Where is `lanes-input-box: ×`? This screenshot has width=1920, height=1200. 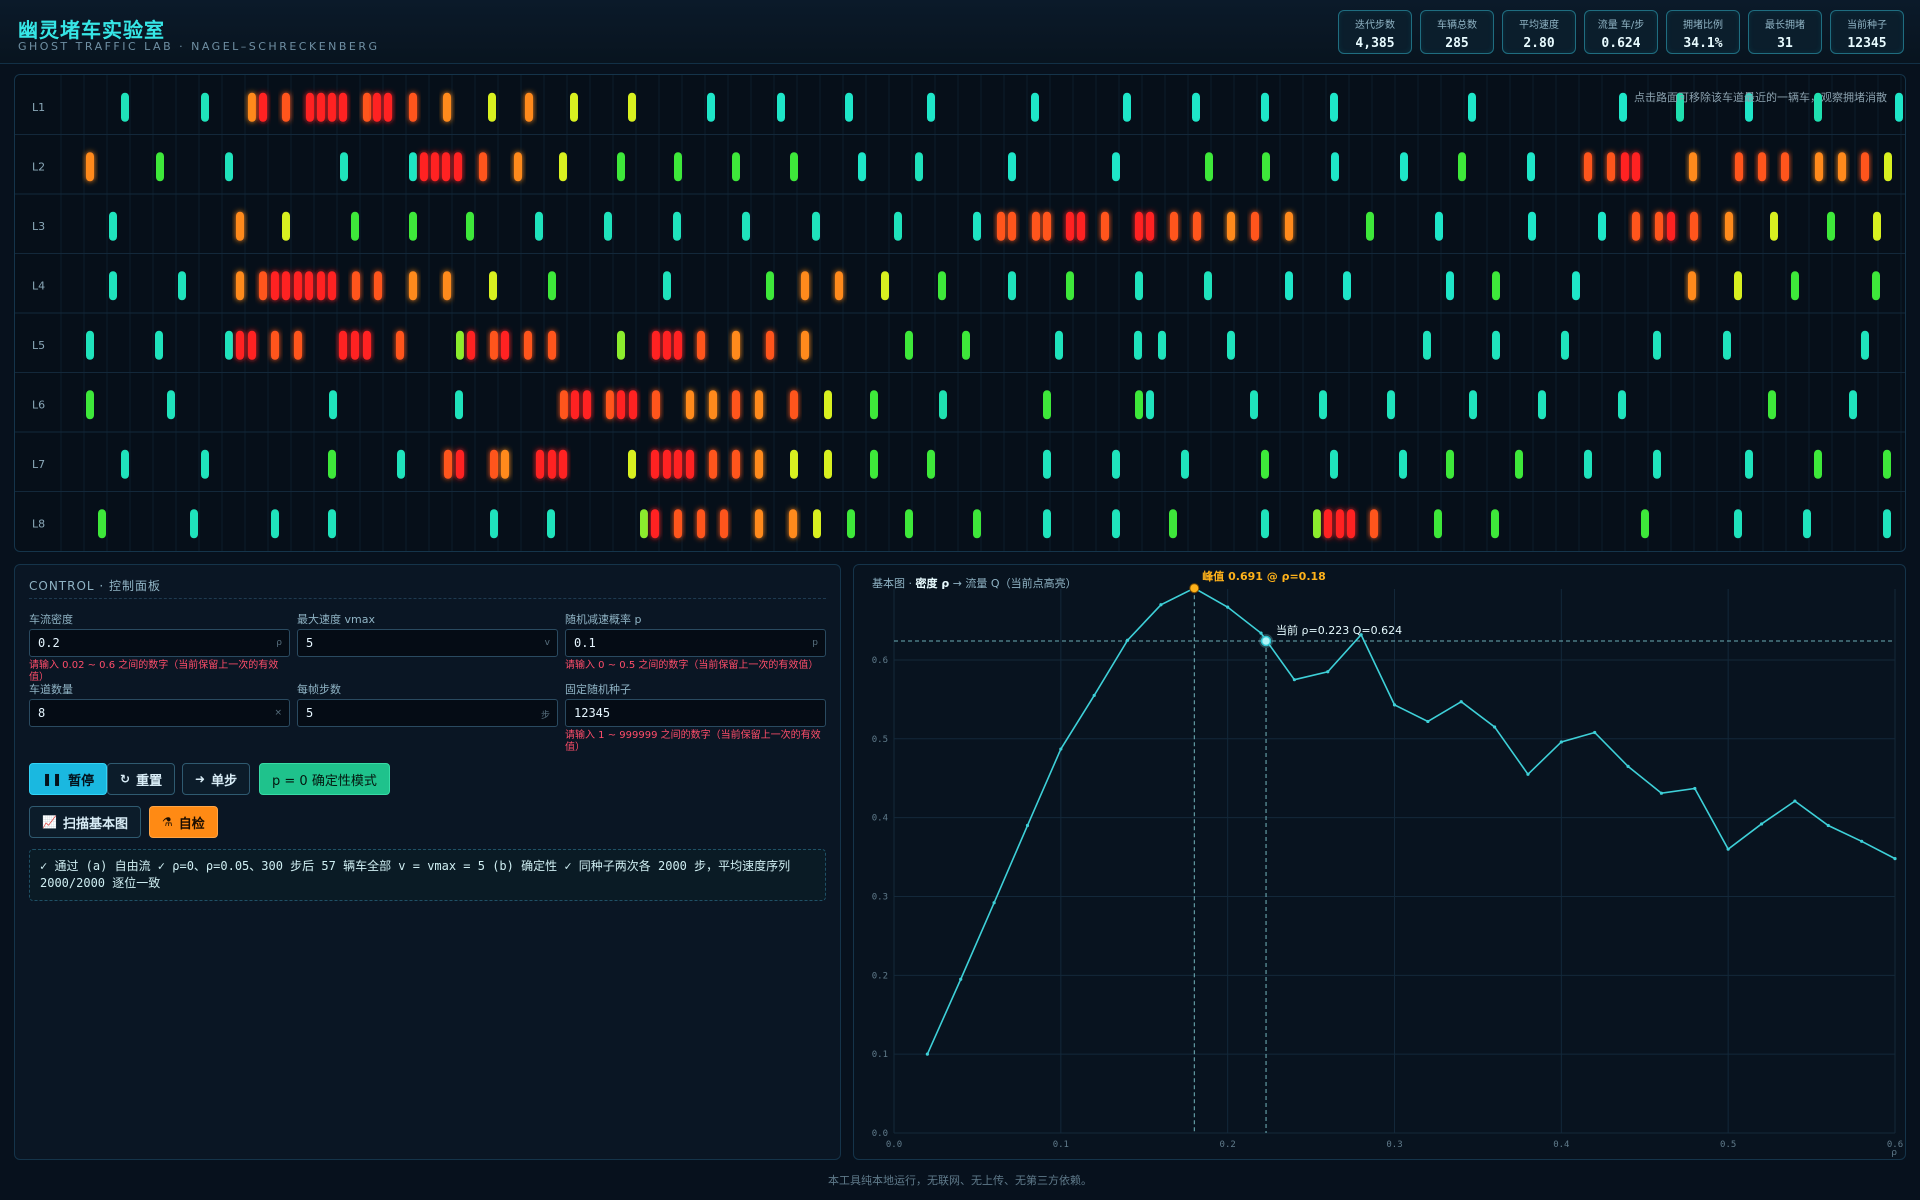 lanes-input-box: × is located at coordinates (159, 713).